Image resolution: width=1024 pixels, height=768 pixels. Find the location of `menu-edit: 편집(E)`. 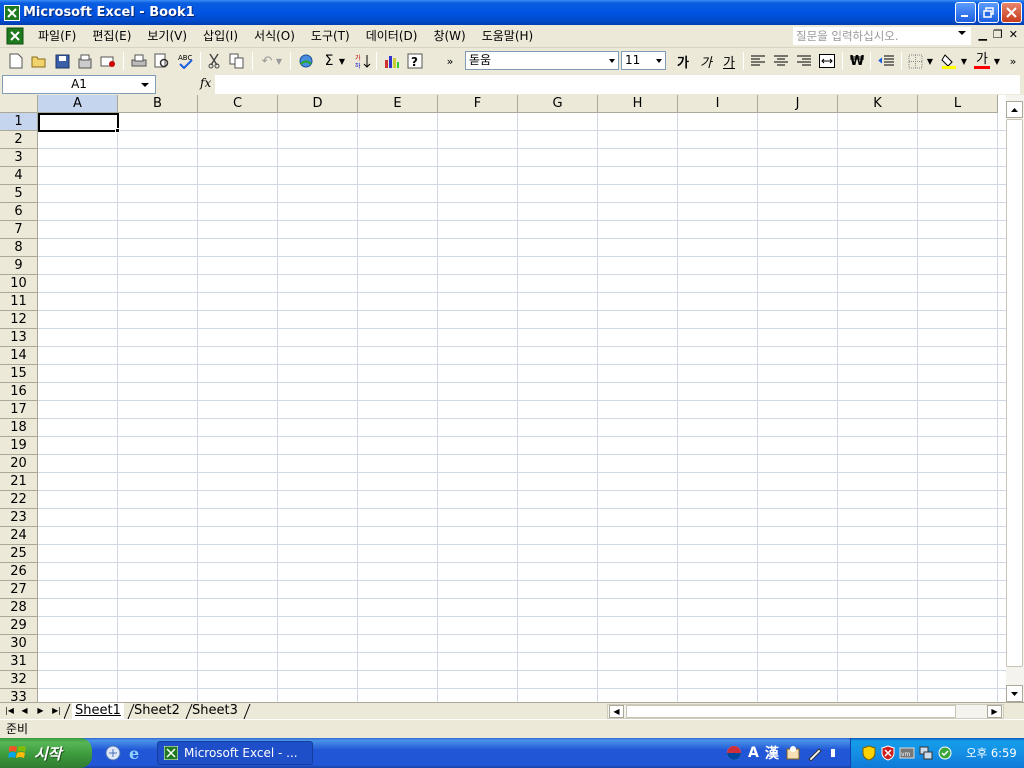

menu-edit: 편집(E) is located at coordinates (111, 36).